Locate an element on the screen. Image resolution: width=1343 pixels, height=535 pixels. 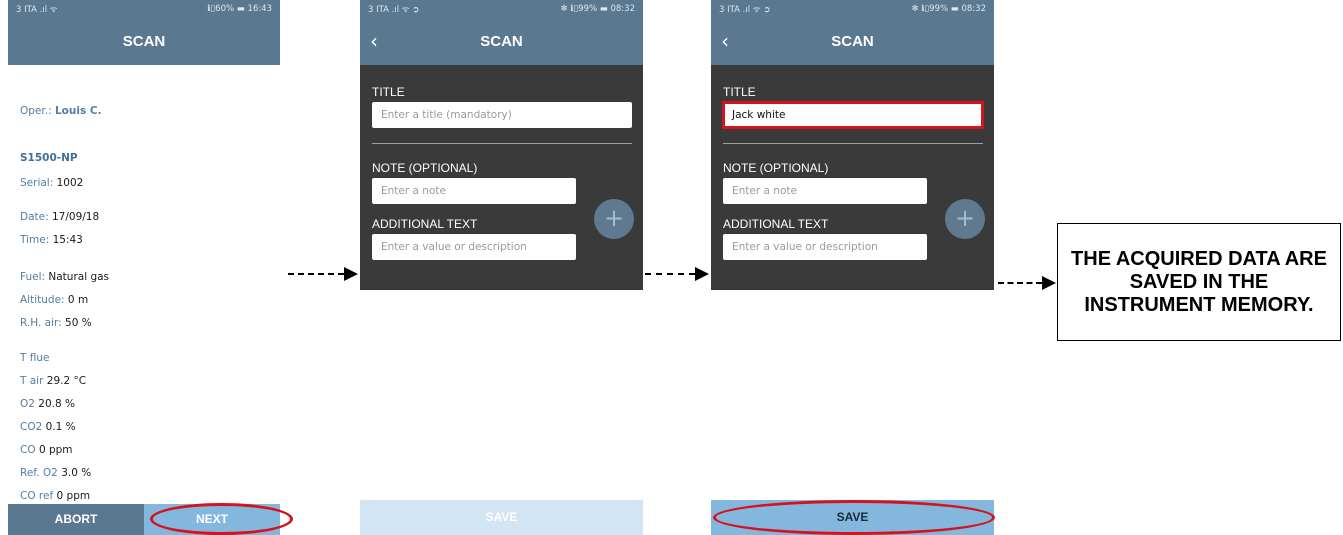
tair-value: 29.2 °C is located at coordinates (66, 381).